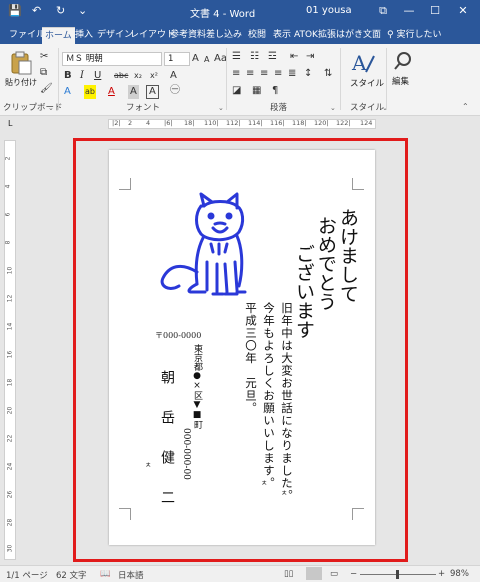 Image resolution: width=480 pixels, height=582 pixels. I want to click on customize-quick-access-icon: ⌄, so click(82, 10).